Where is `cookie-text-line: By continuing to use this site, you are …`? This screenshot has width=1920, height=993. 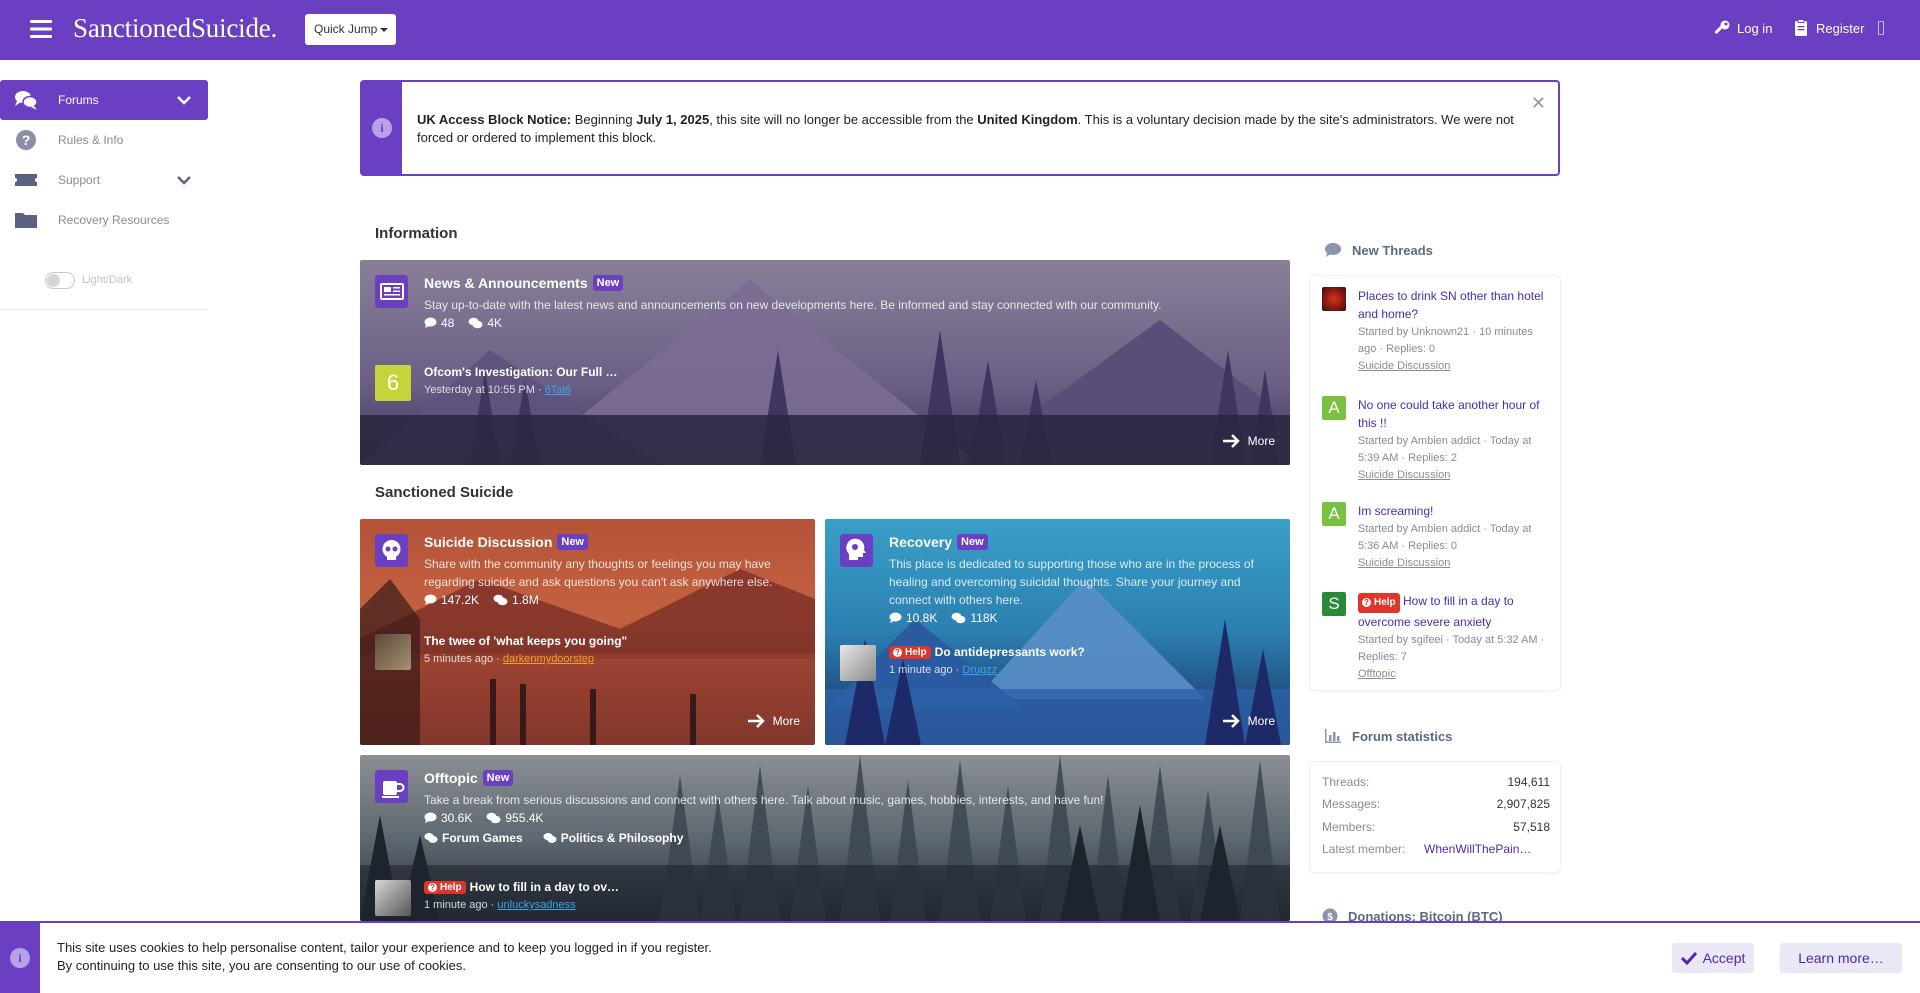
cookie-text-line: By continuing to use this site, you are … is located at coordinates (262, 965).